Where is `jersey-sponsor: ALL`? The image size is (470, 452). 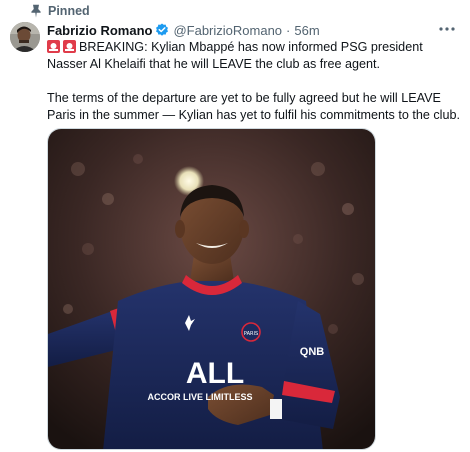
jersey-sponsor: ALL is located at coordinates (215, 373).